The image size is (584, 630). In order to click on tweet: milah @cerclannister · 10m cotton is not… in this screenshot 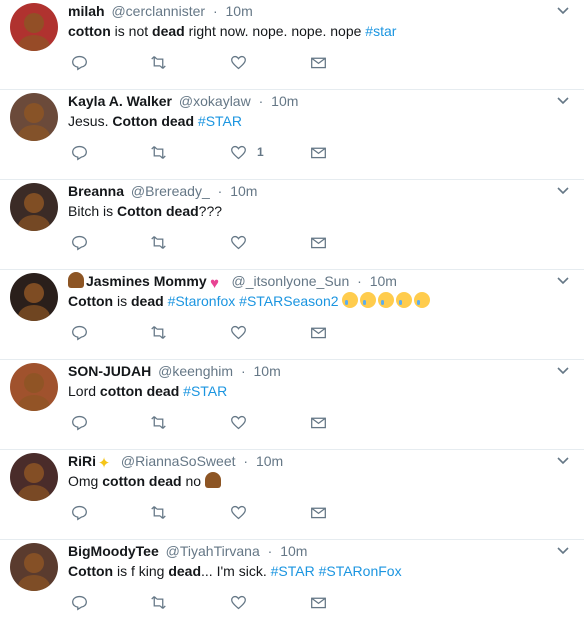, I will do `click(292, 45)`.